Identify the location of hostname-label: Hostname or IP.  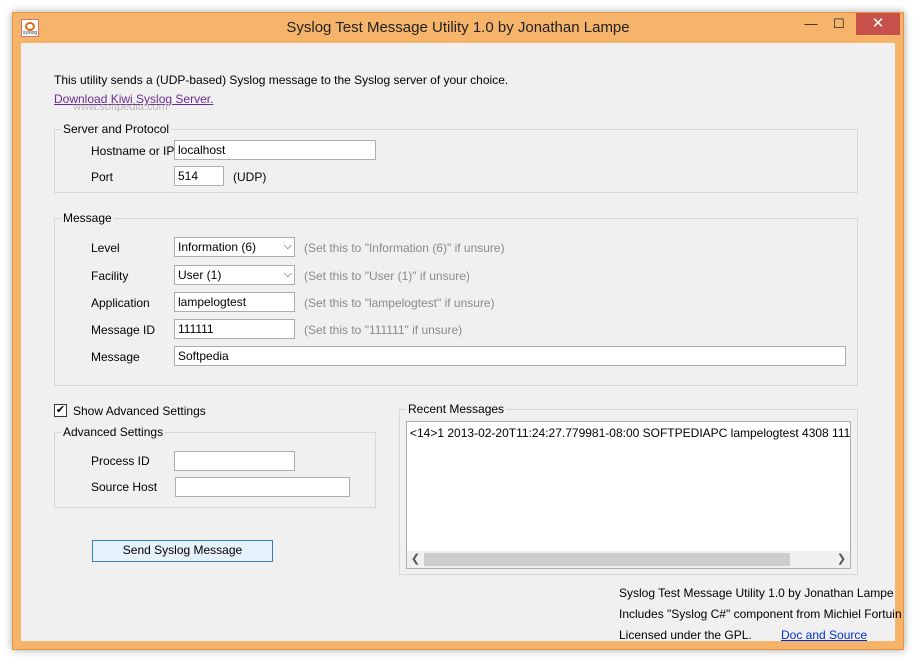
(133, 151).